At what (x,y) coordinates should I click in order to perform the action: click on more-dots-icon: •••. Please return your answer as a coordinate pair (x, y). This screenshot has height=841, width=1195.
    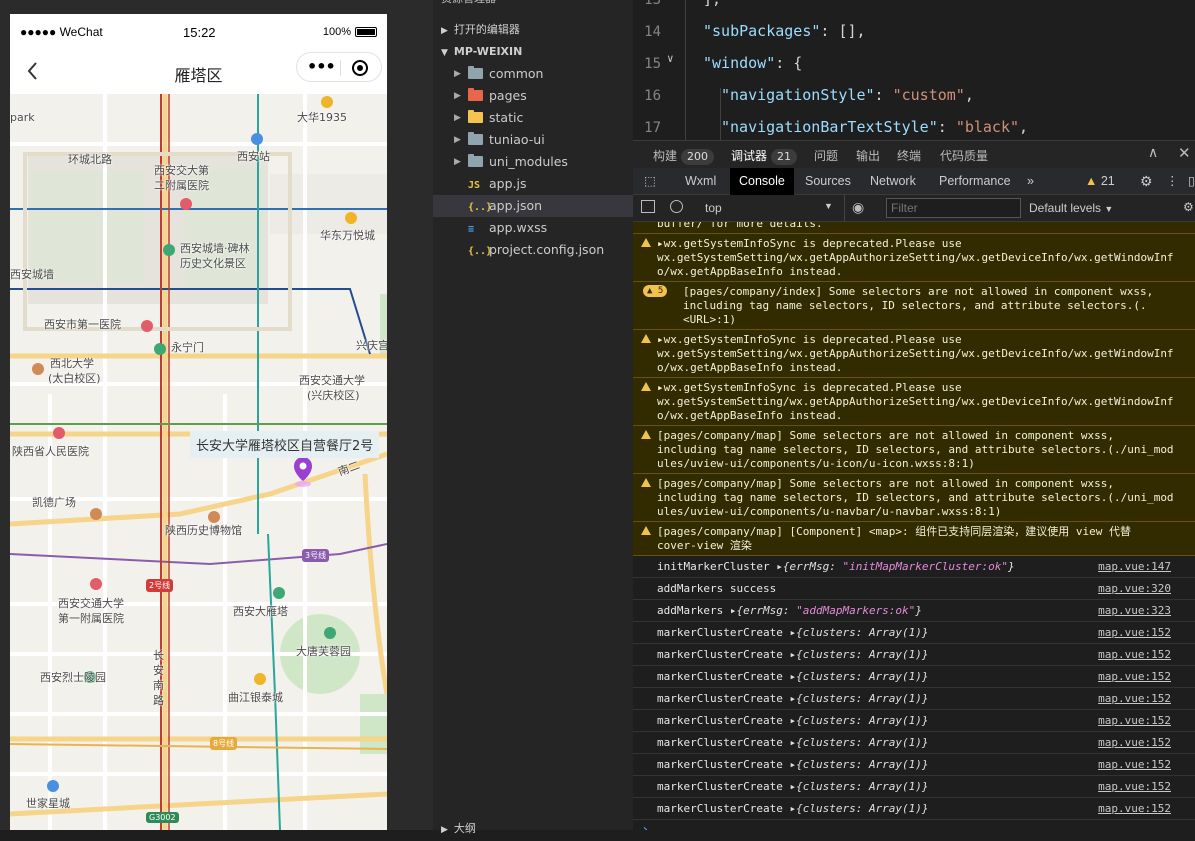
    Looking at the image, I should click on (321, 67).